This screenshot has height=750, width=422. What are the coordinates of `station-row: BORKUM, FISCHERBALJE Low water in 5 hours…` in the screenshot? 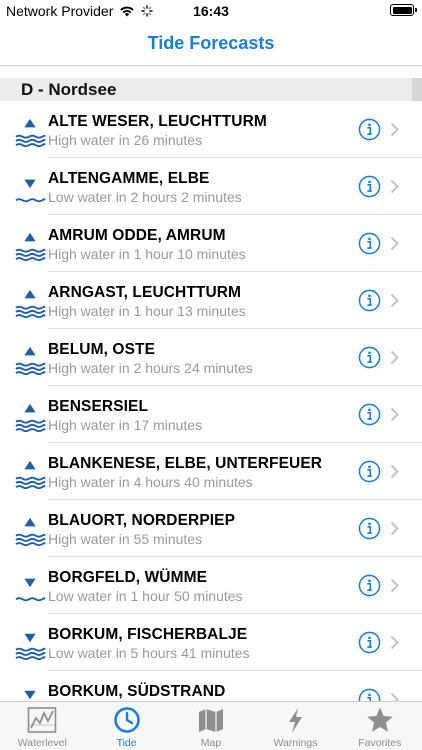 It's located at (211, 642).